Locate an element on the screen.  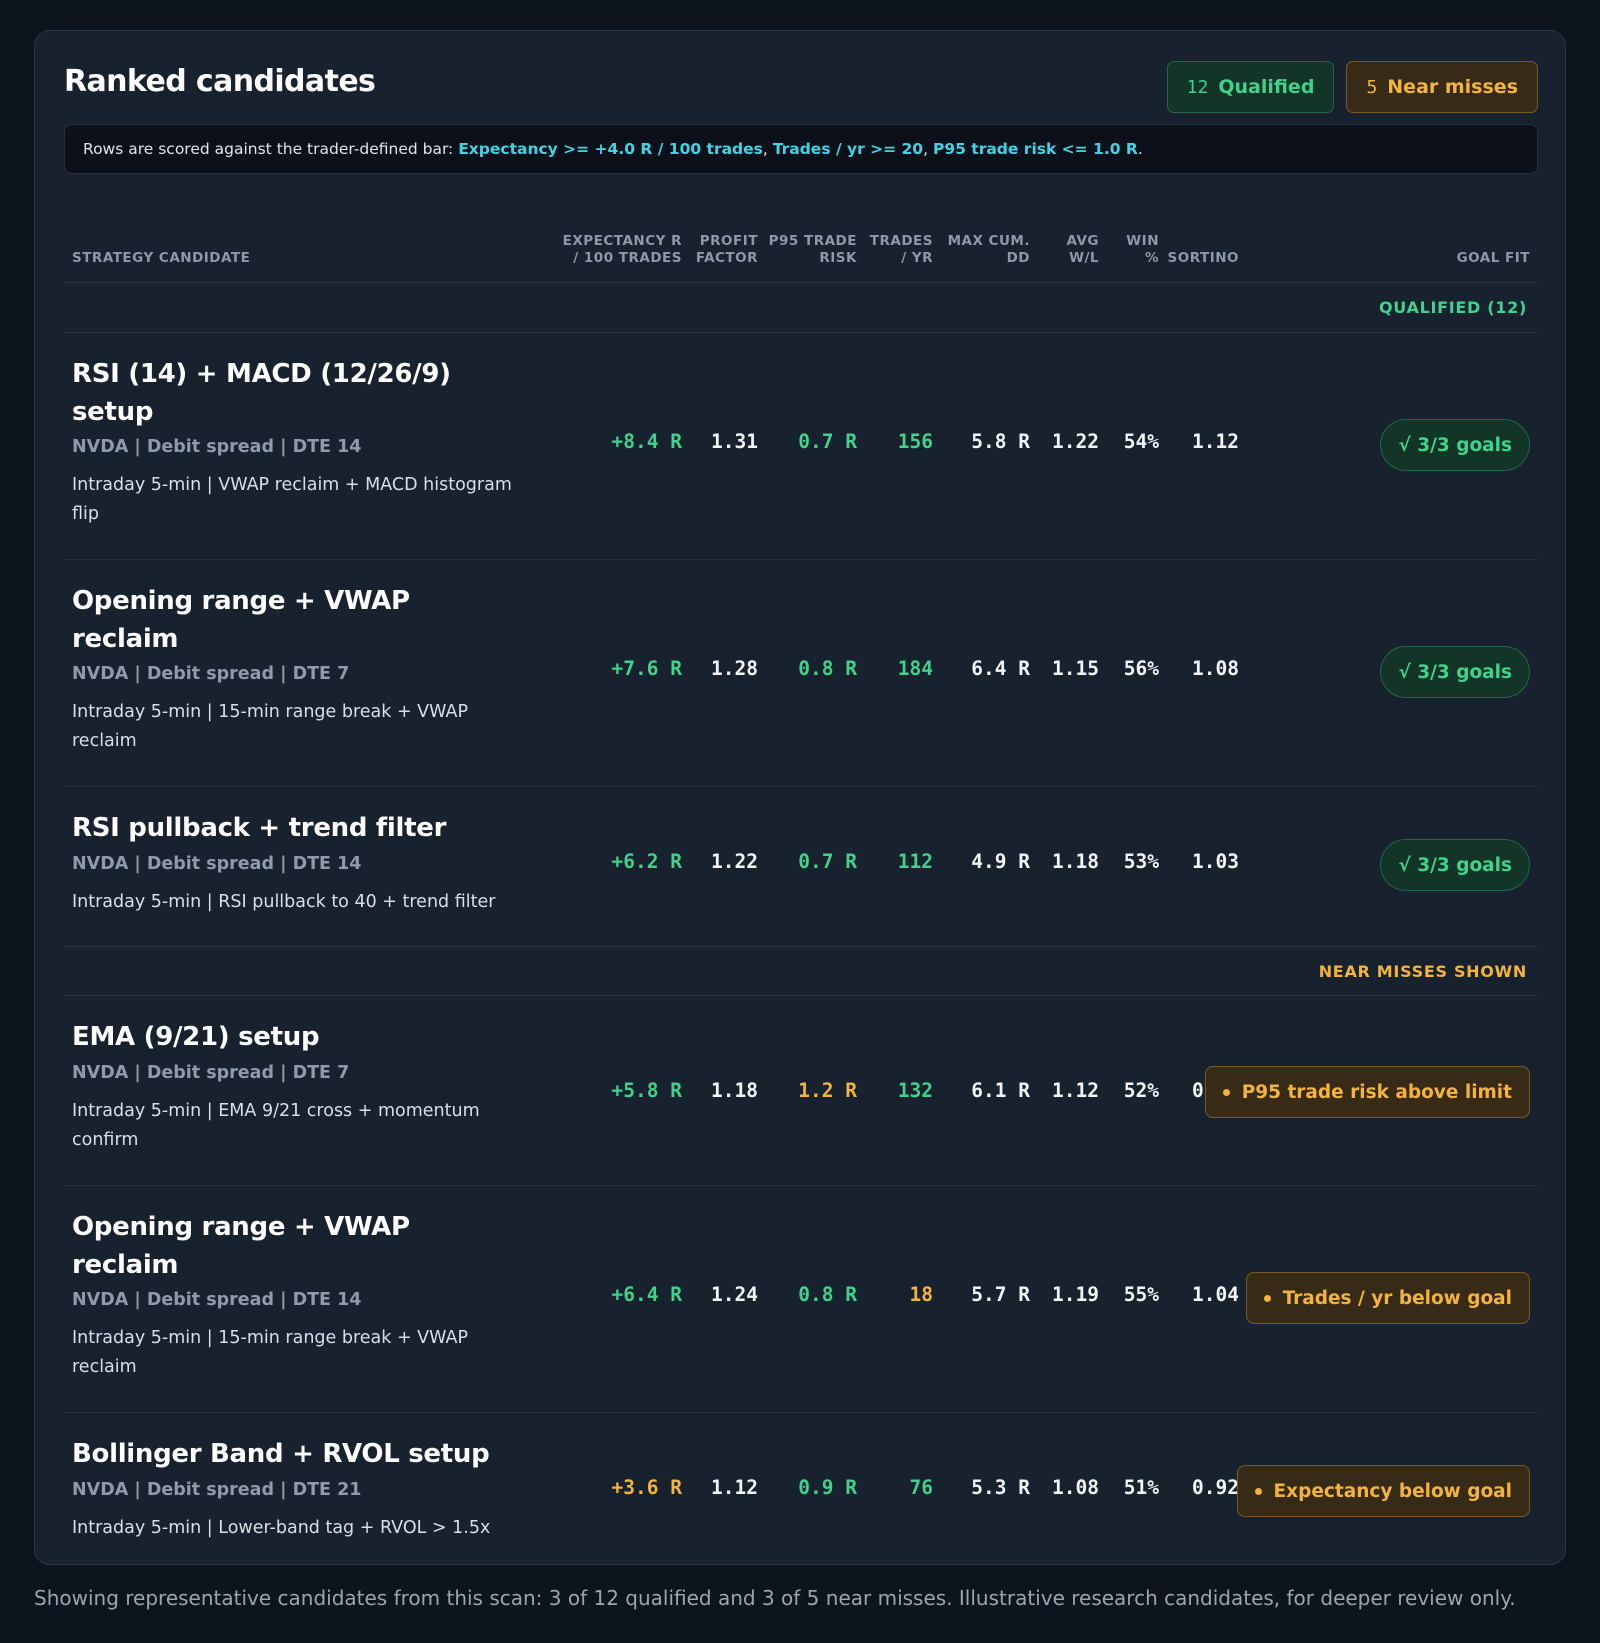
avg-wl-value: 1.19 is located at coordinates (1075, 1294).